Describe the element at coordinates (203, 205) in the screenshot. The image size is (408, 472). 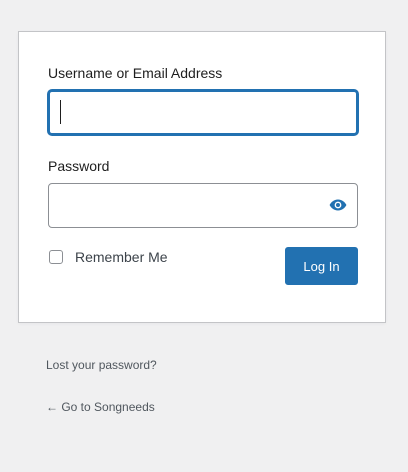
I see `password-input` at that location.